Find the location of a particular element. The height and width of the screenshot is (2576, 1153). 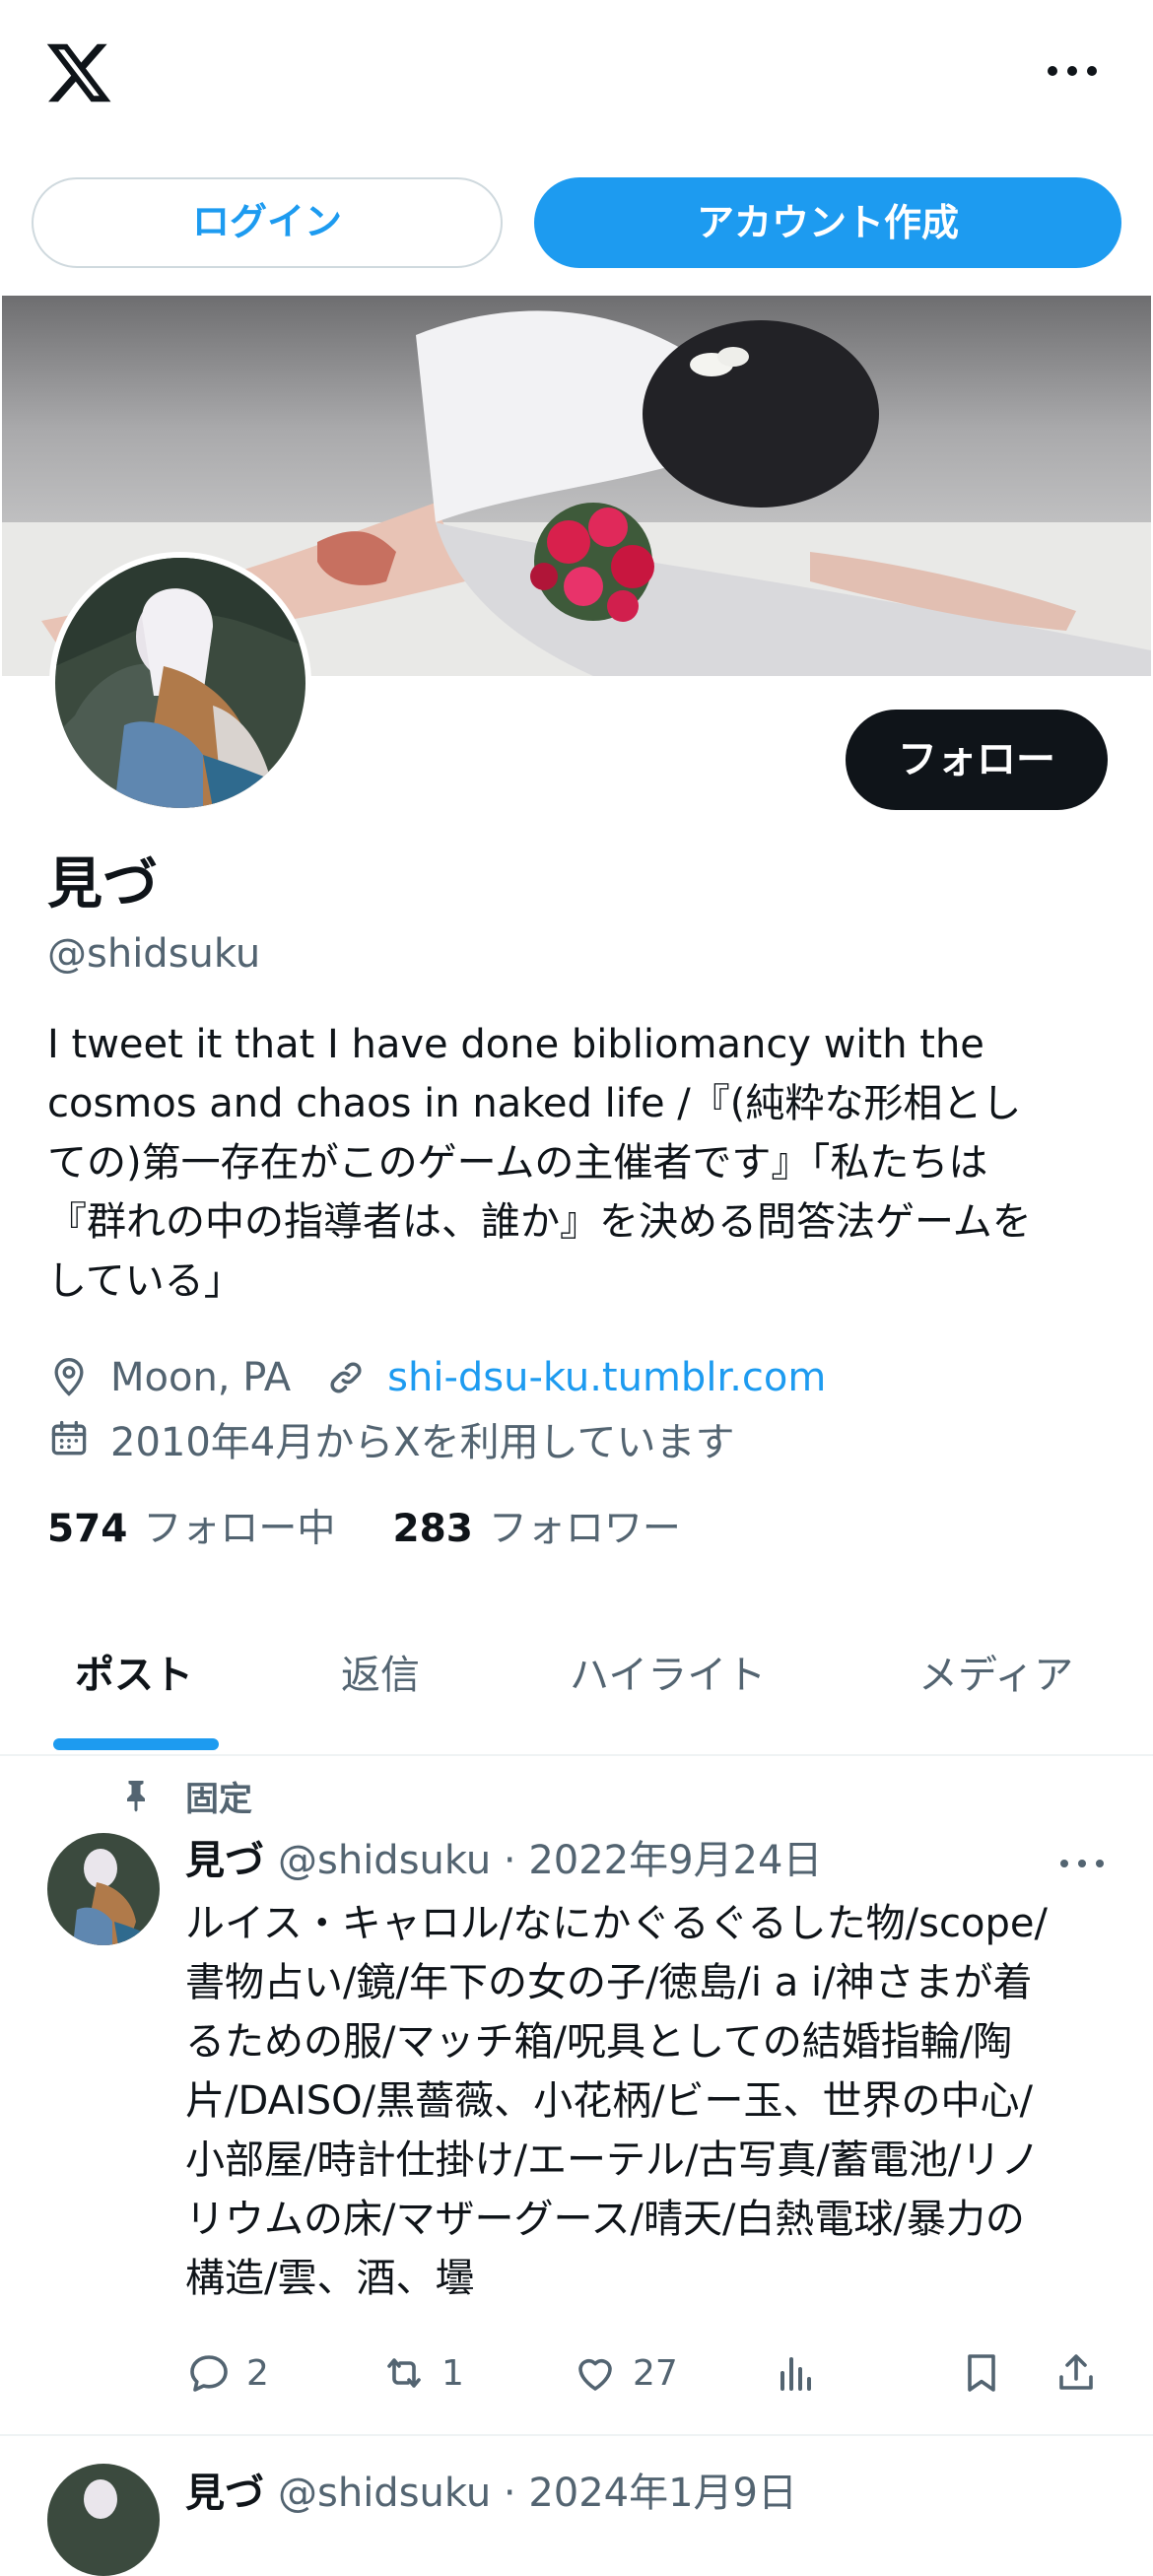

create-account-button: アカウント作成 is located at coordinates (828, 222).